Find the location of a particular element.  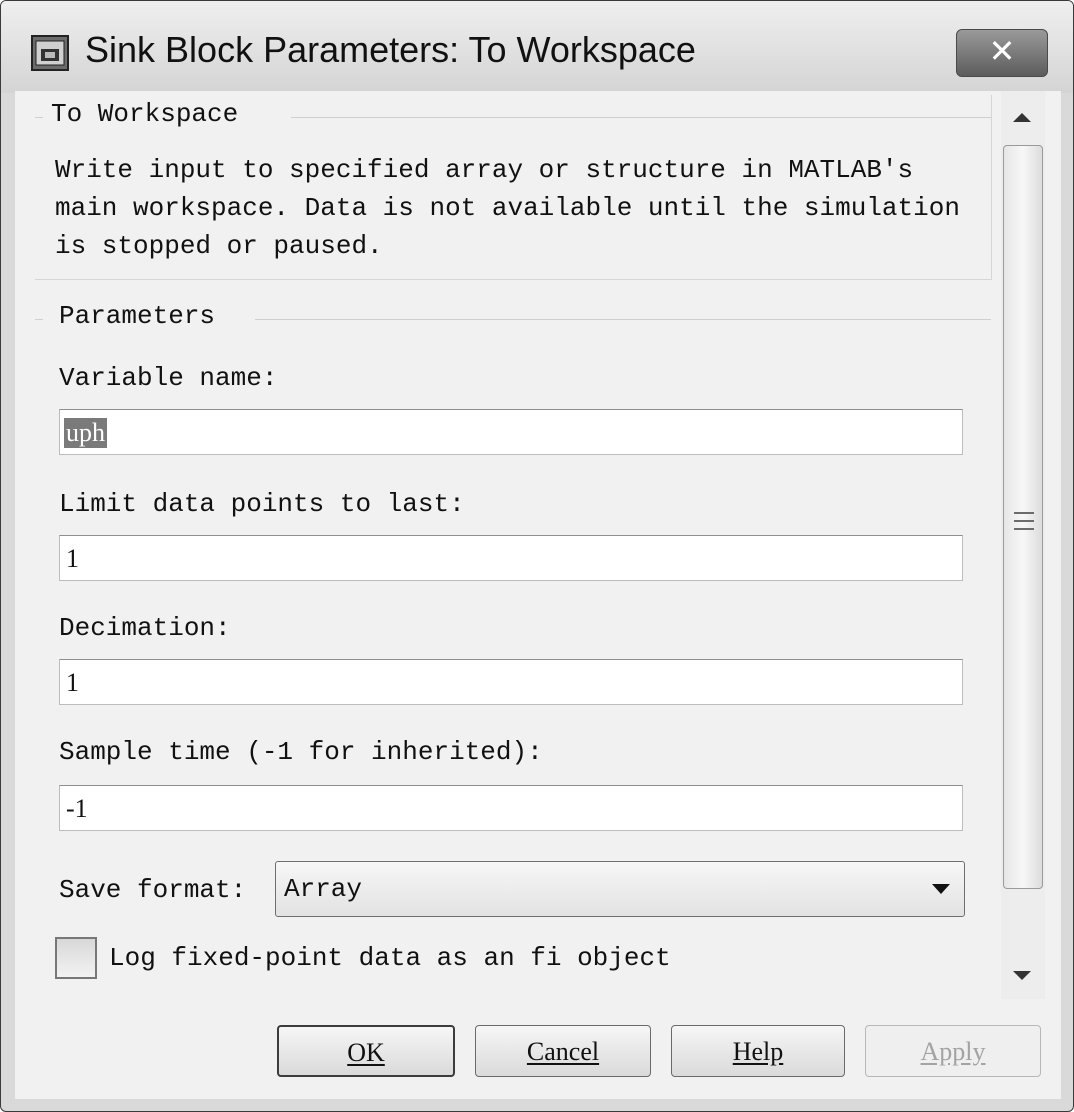

close-button: ✕ is located at coordinates (1002, 53).